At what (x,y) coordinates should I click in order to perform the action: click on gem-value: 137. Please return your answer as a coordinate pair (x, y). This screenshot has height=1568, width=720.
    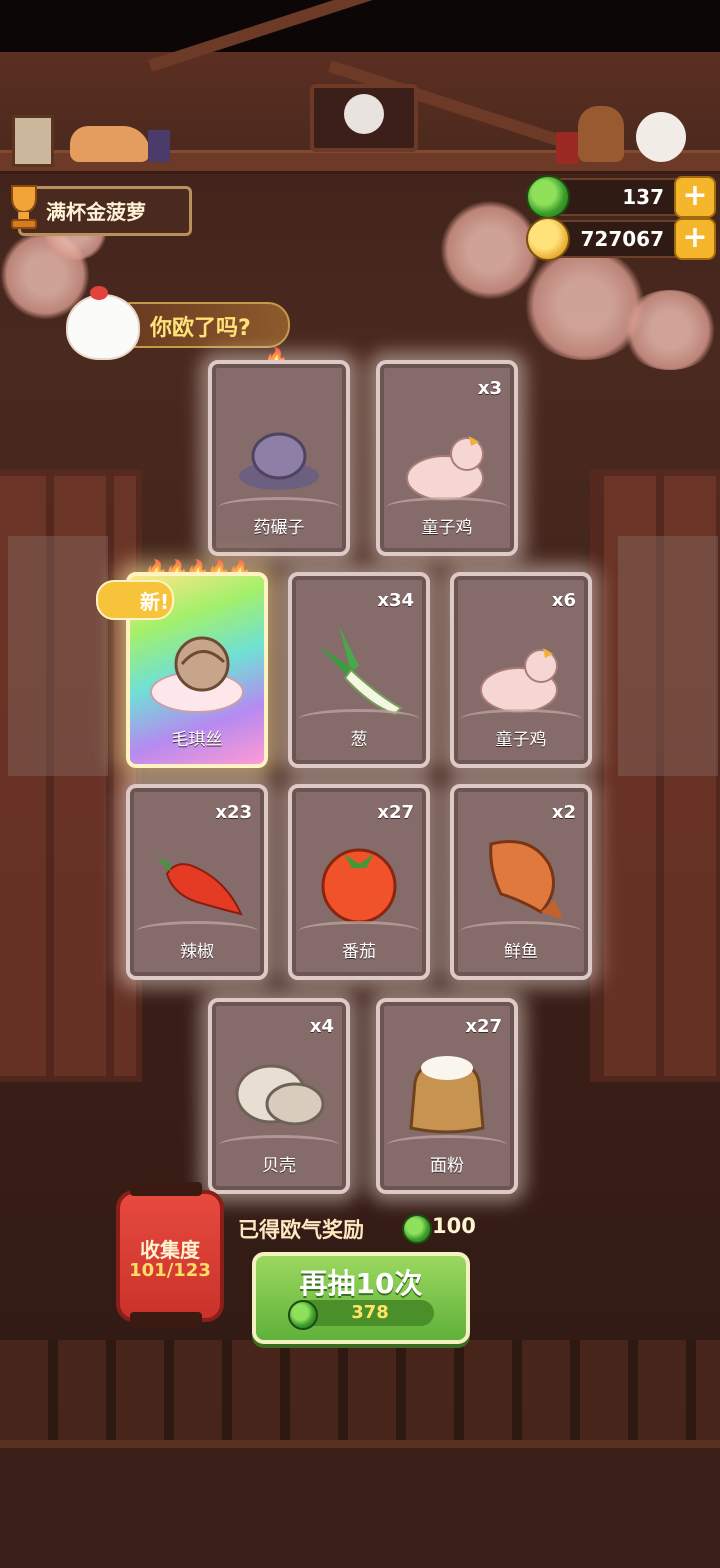
    Looking at the image, I should click on (643, 197).